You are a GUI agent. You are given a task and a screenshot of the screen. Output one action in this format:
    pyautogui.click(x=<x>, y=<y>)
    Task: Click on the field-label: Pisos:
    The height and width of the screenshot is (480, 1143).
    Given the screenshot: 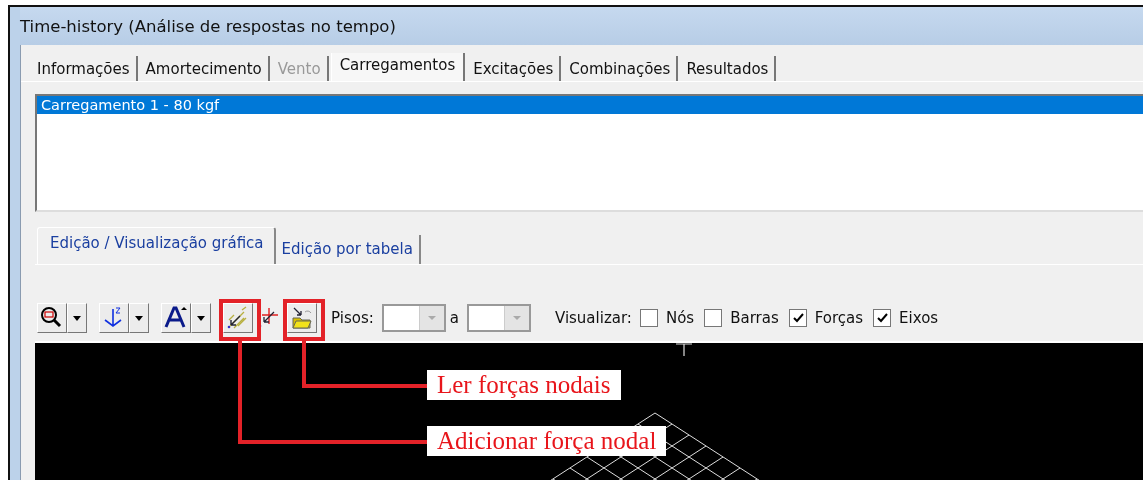 What is the action you would take?
    pyautogui.click(x=352, y=318)
    